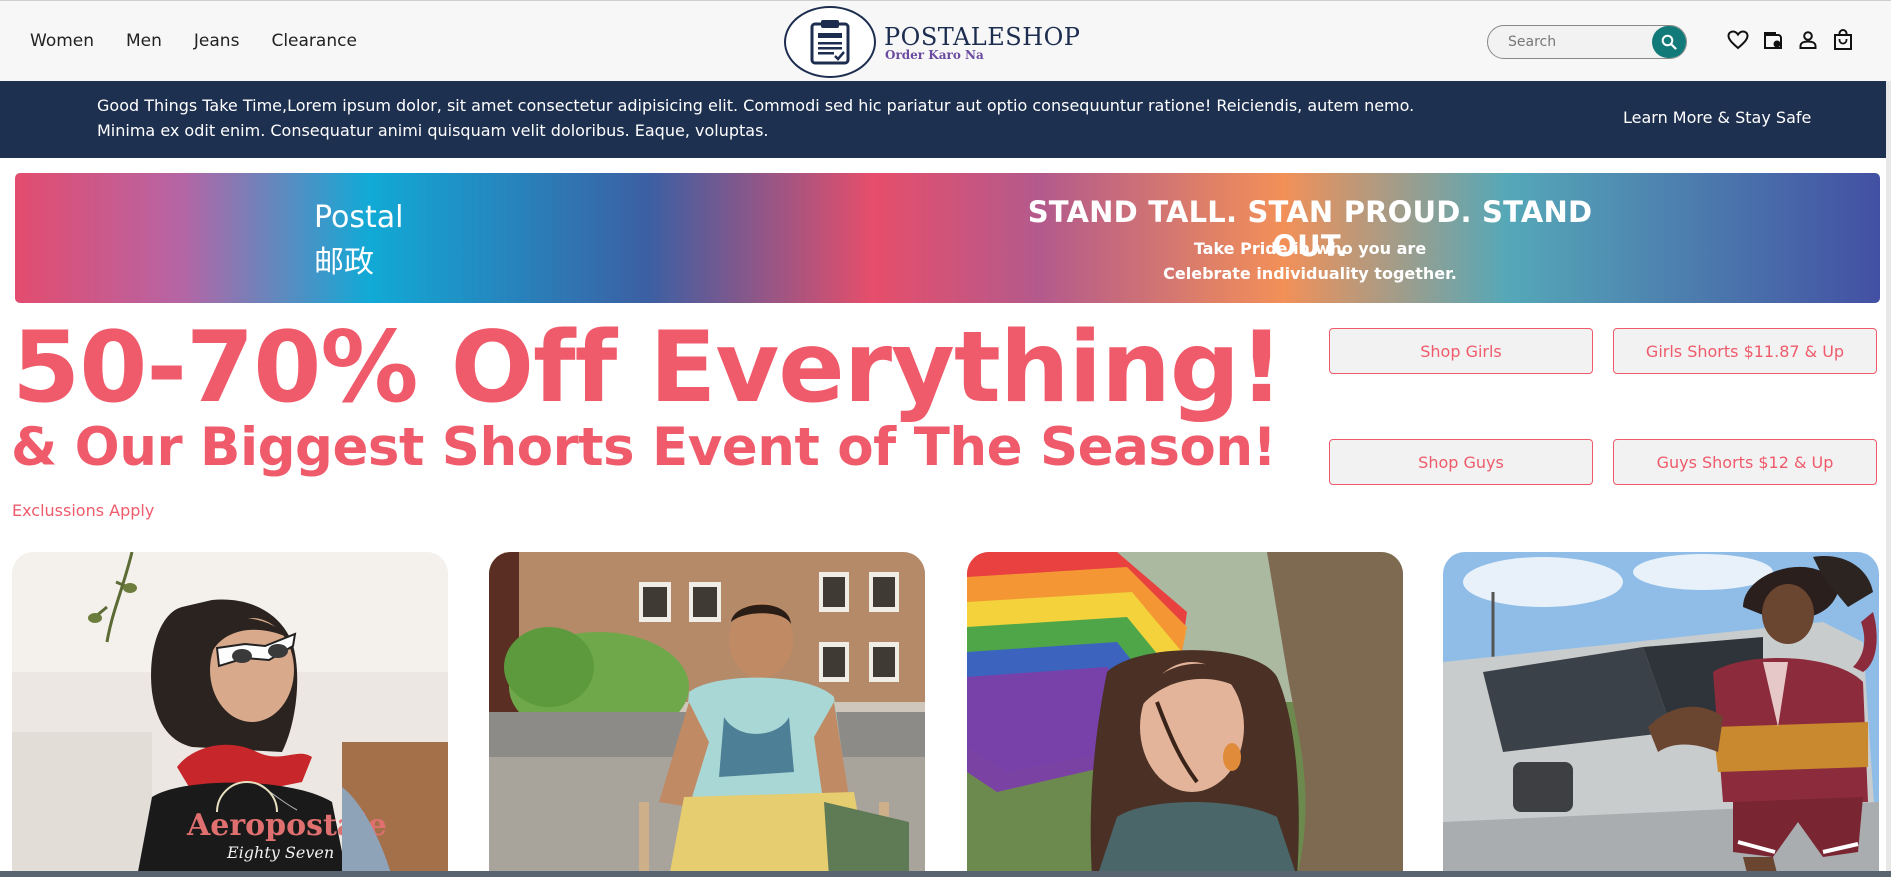  What do you see at coordinates (344, 262) in the screenshot?
I see `banner-brand-line2: 邮政` at bounding box center [344, 262].